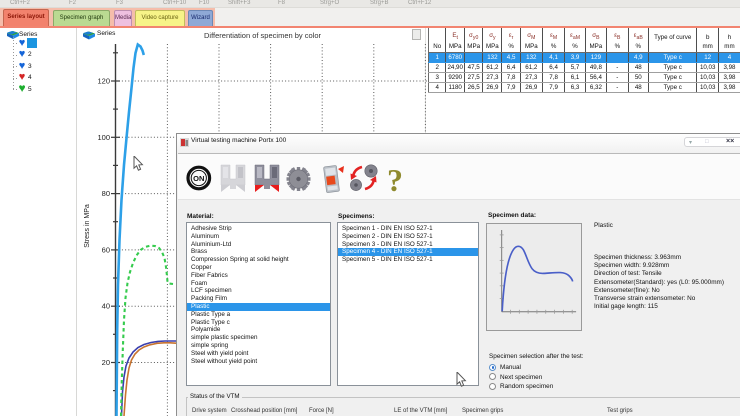  Describe the element at coordinates (87, 226) in the screenshot. I see `svg-text: Stress in MPa` at that location.